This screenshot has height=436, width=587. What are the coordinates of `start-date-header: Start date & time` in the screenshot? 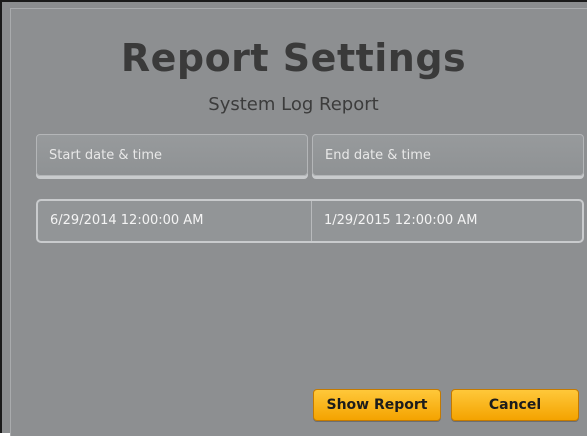 It's located at (172, 155).